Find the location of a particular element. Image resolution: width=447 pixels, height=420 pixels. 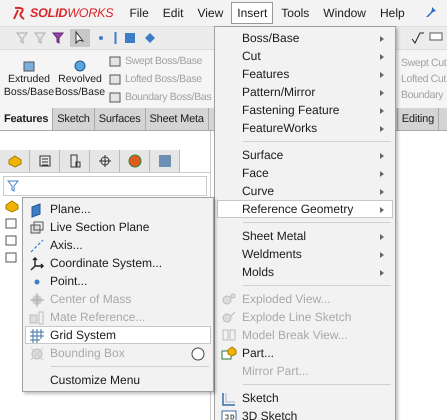

mate-reference-icon is located at coordinates (37, 318).